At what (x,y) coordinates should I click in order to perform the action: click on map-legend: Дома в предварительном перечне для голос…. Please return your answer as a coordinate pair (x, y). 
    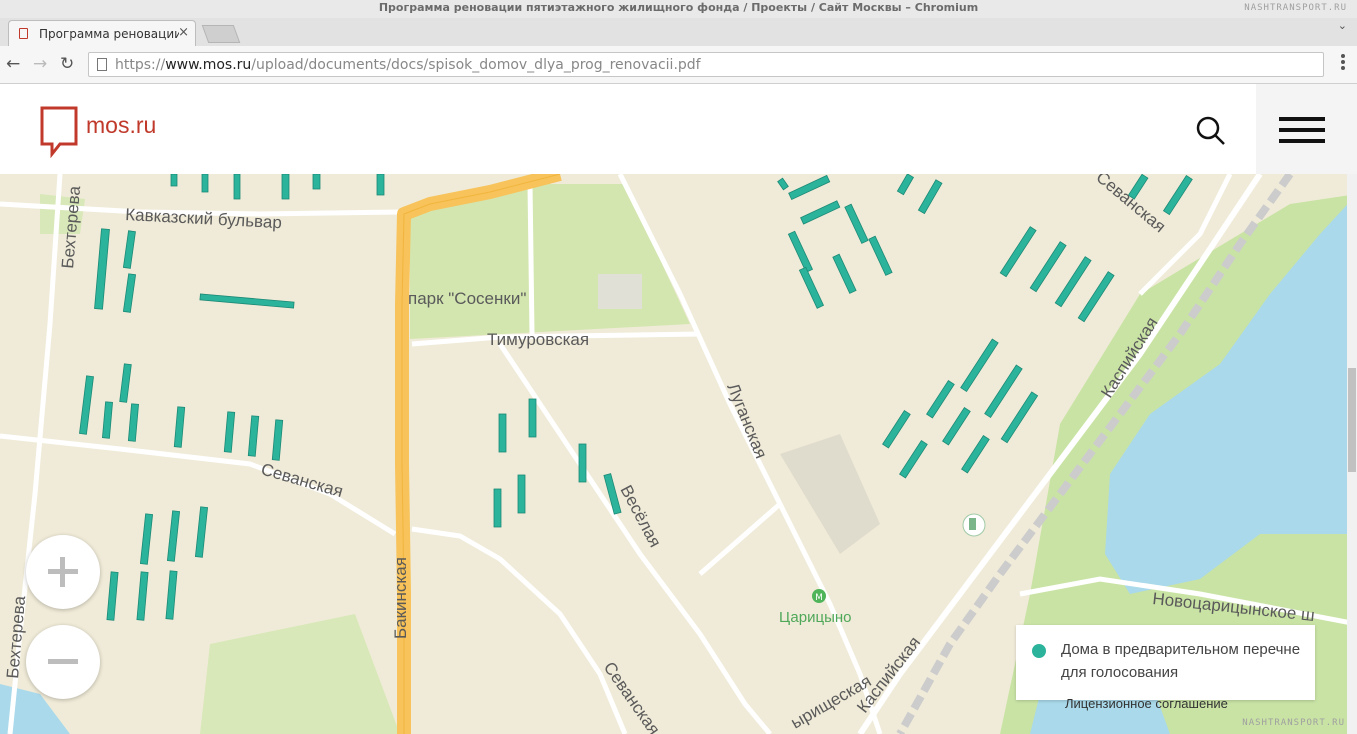
    Looking at the image, I should click on (1165, 662).